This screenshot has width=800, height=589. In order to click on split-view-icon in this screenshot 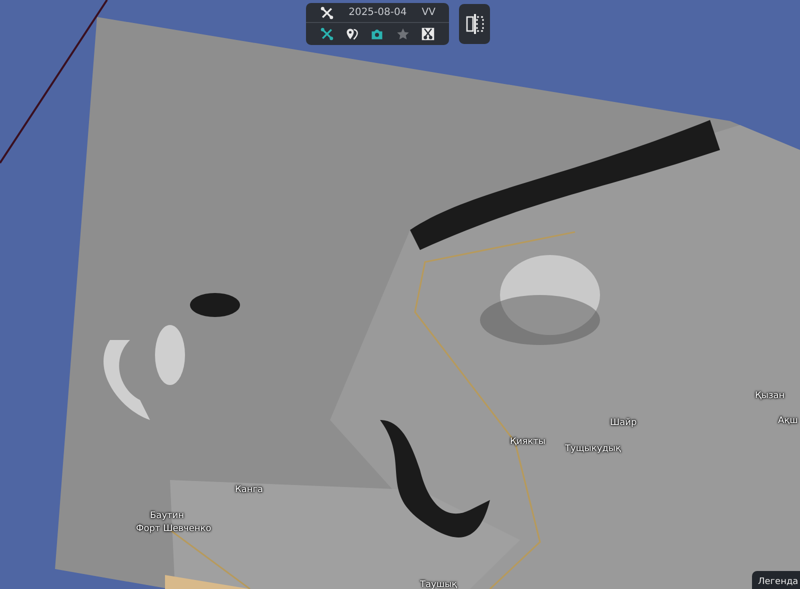, I will do `click(474, 24)`.